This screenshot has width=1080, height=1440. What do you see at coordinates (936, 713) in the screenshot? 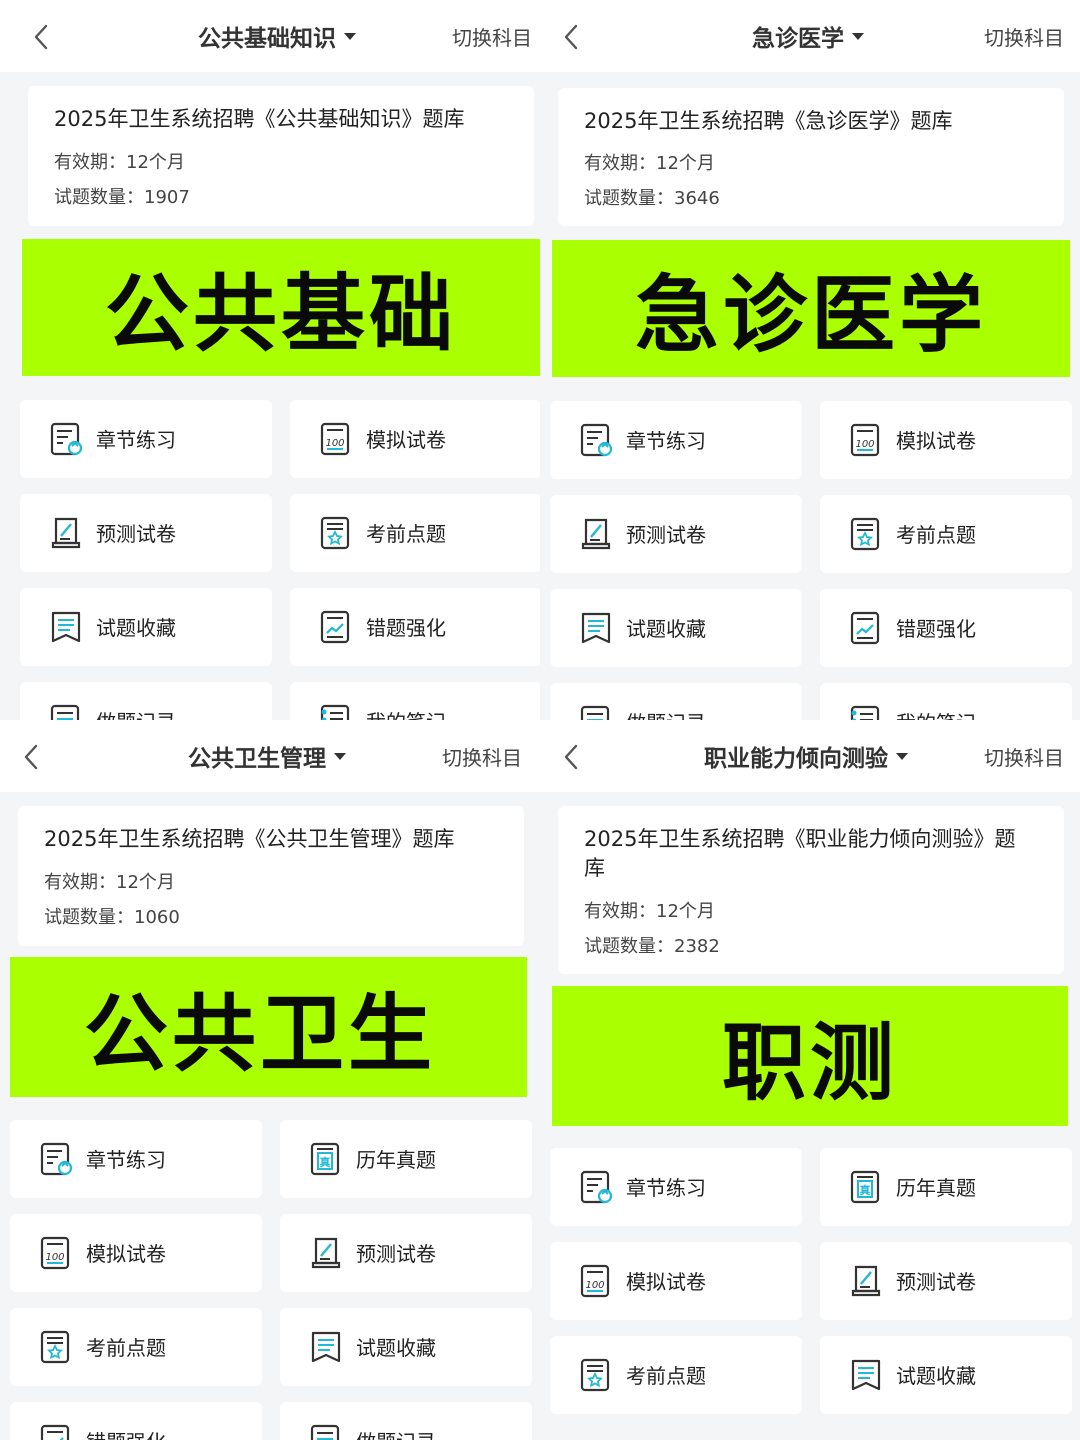
I see `feature-tile-label: 我的笔记` at bounding box center [936, 713].